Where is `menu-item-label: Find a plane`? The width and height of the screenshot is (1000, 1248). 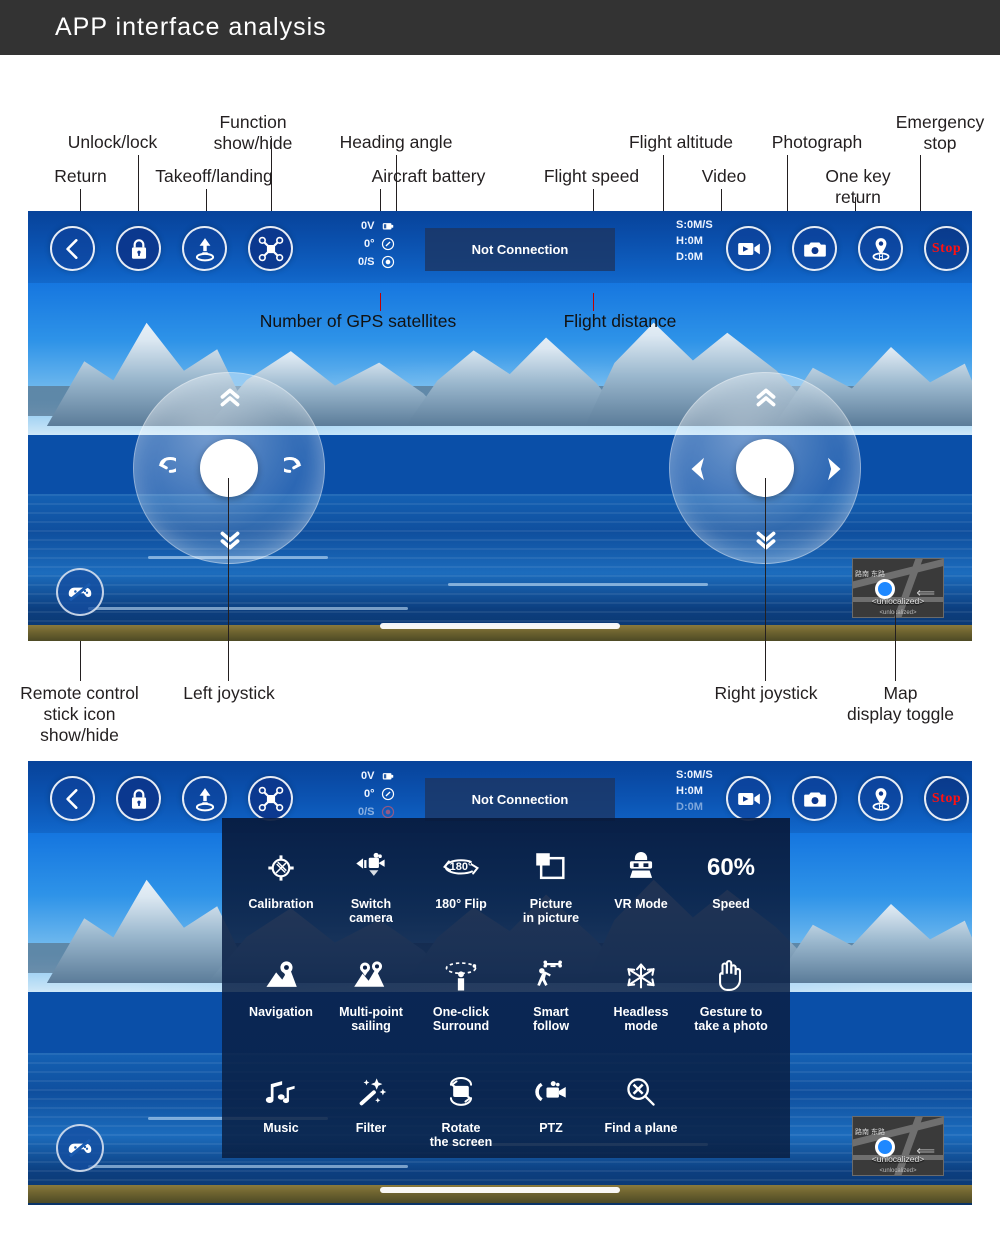 menu-item-label: Find a plane is located at coordinates (641, 1128).